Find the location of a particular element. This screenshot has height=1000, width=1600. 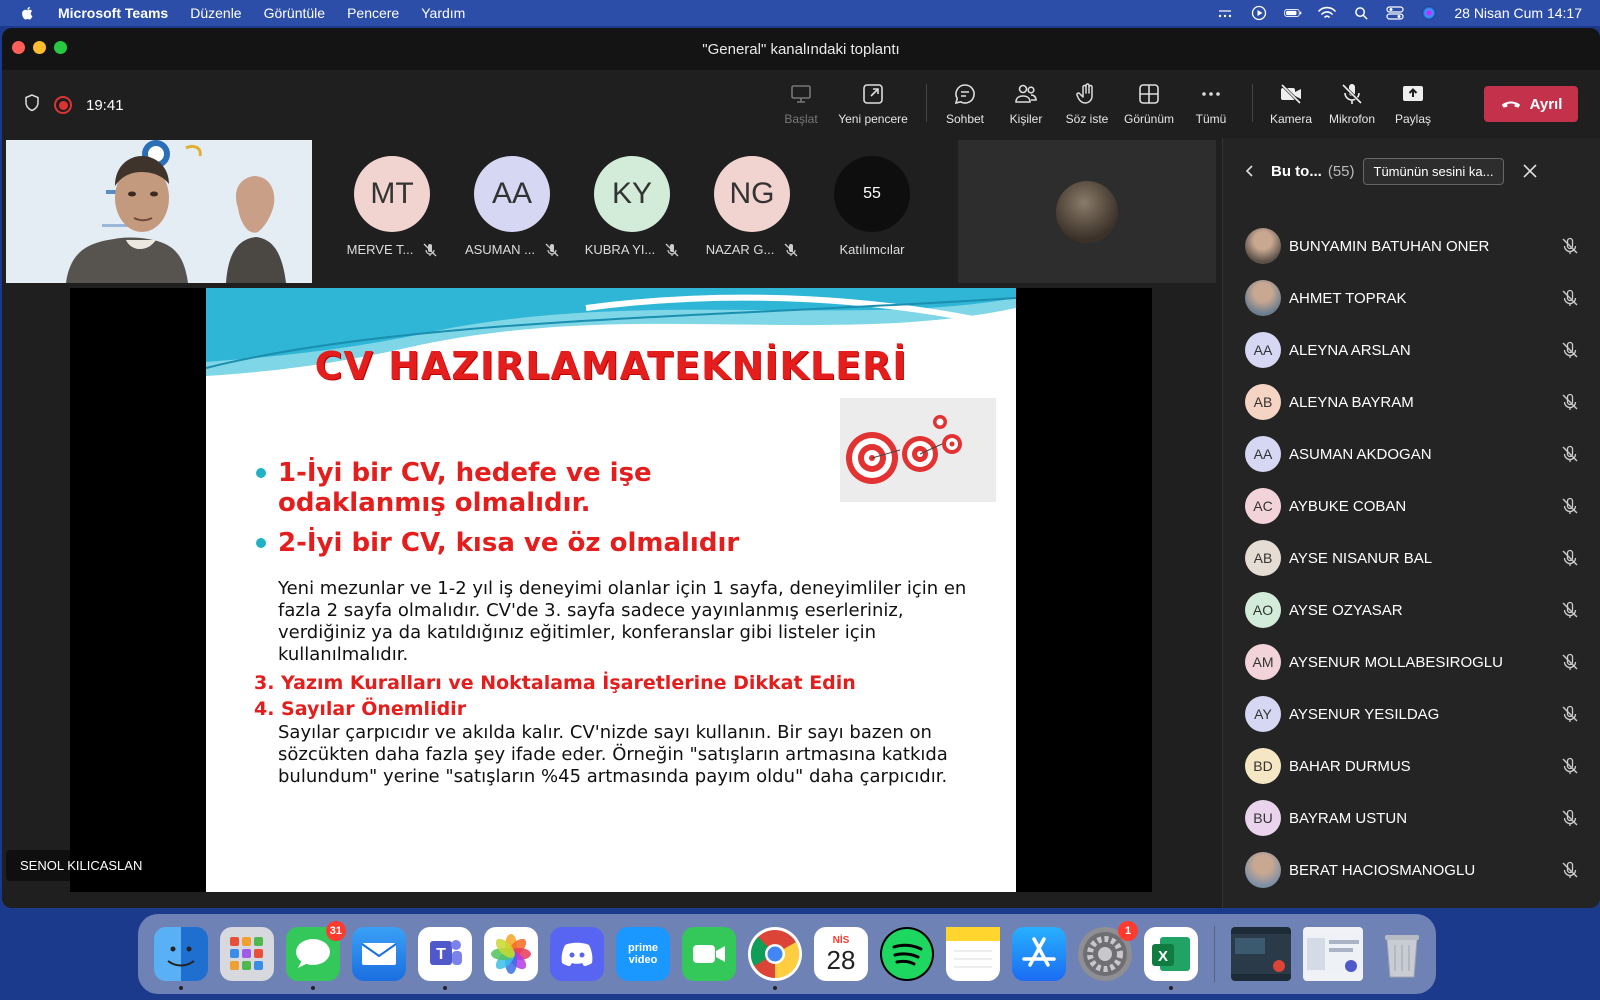

people-button: Kişiler is located at coordinates (1026, 111).